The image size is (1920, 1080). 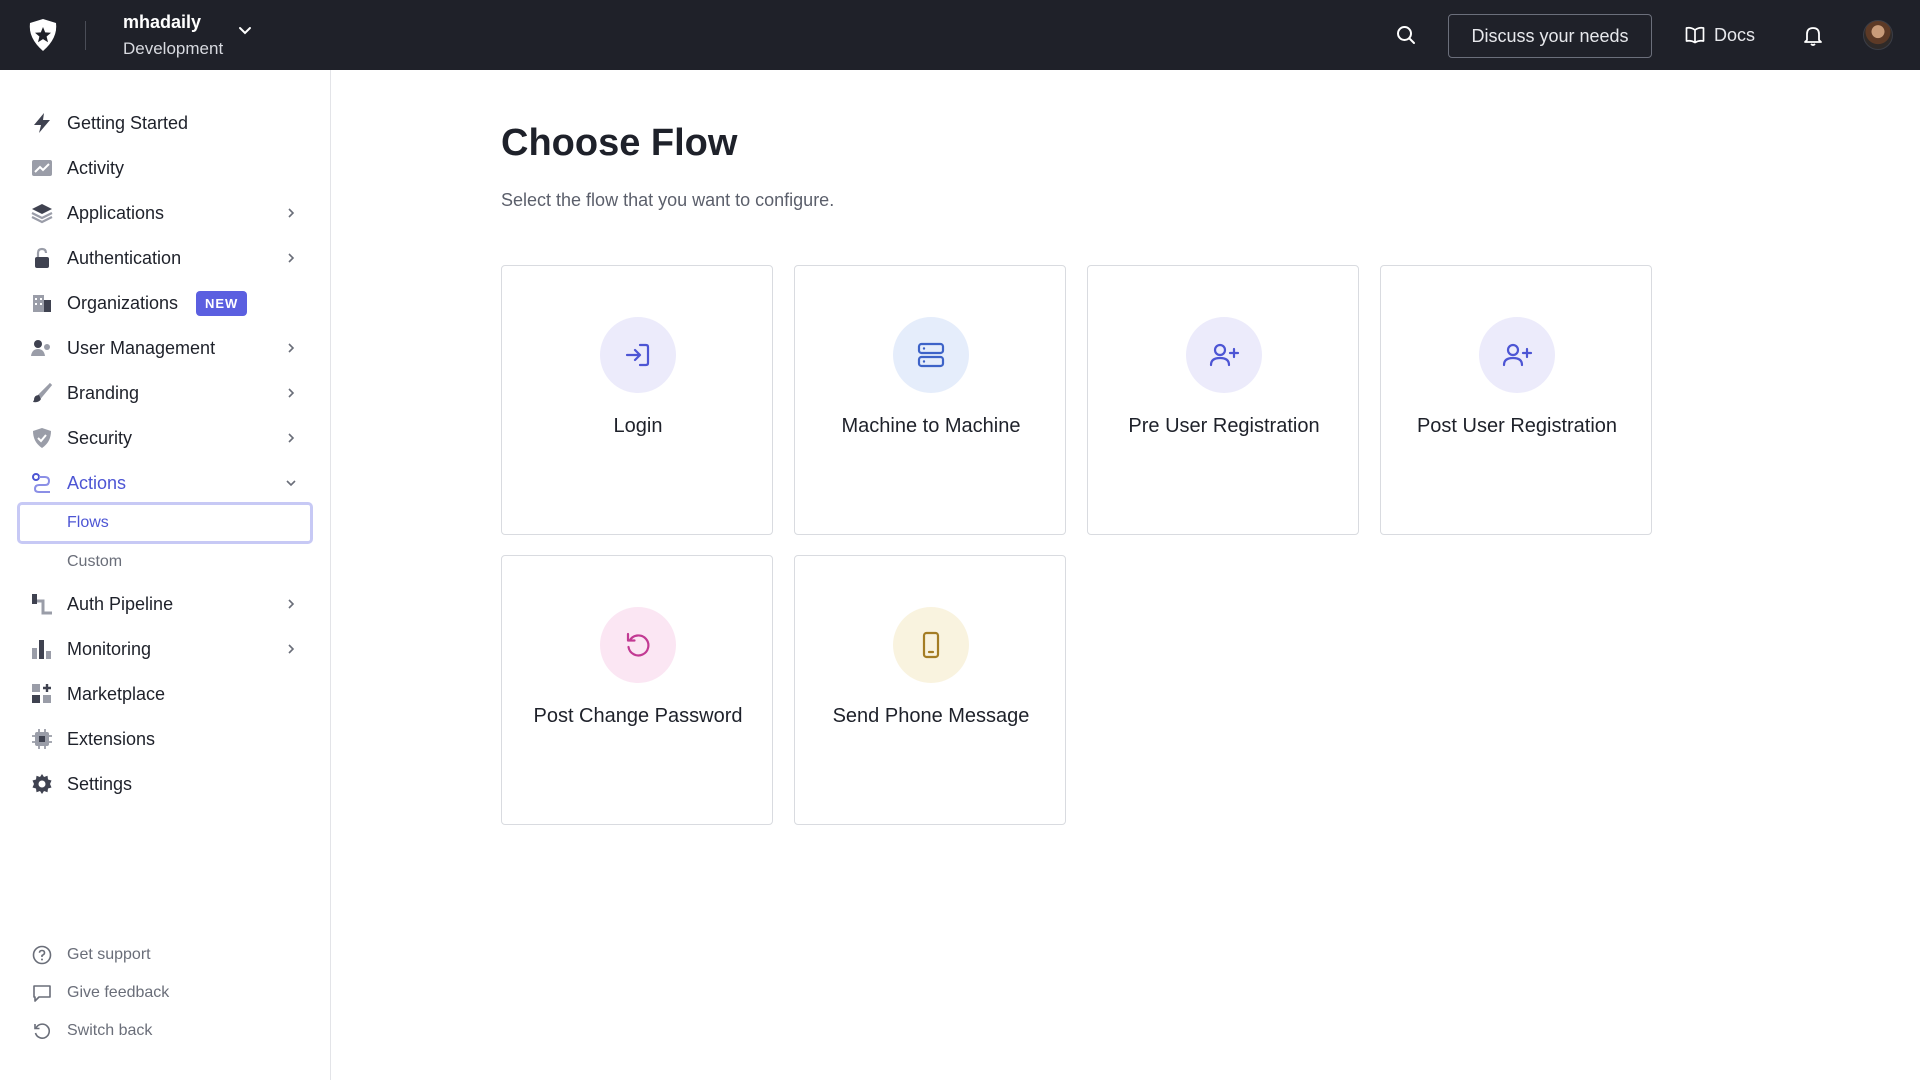 I want to click on sidebar-item-authentication: Authentication, so click(x=165, y=258).